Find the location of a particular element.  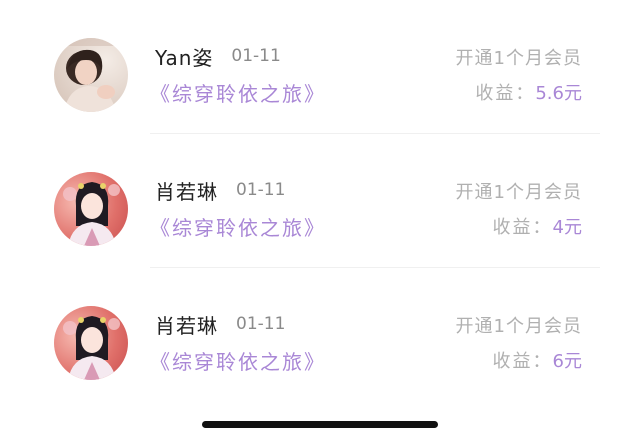

income: 收益：6元 is located at coordinates (537, 360).